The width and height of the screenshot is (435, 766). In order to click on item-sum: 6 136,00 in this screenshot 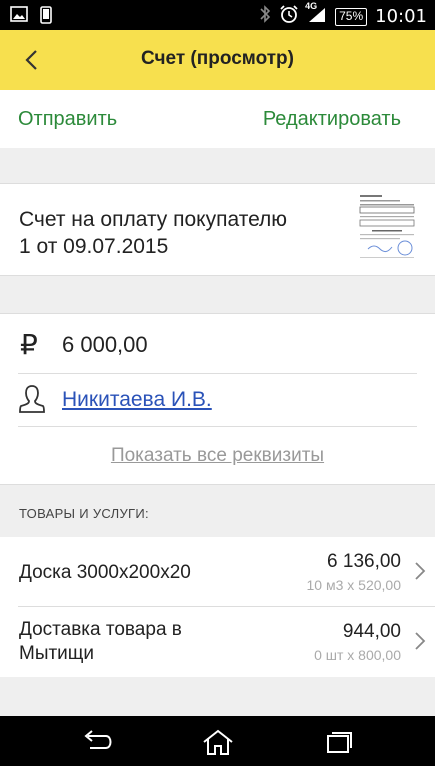, I will do `click(364, 561)`.